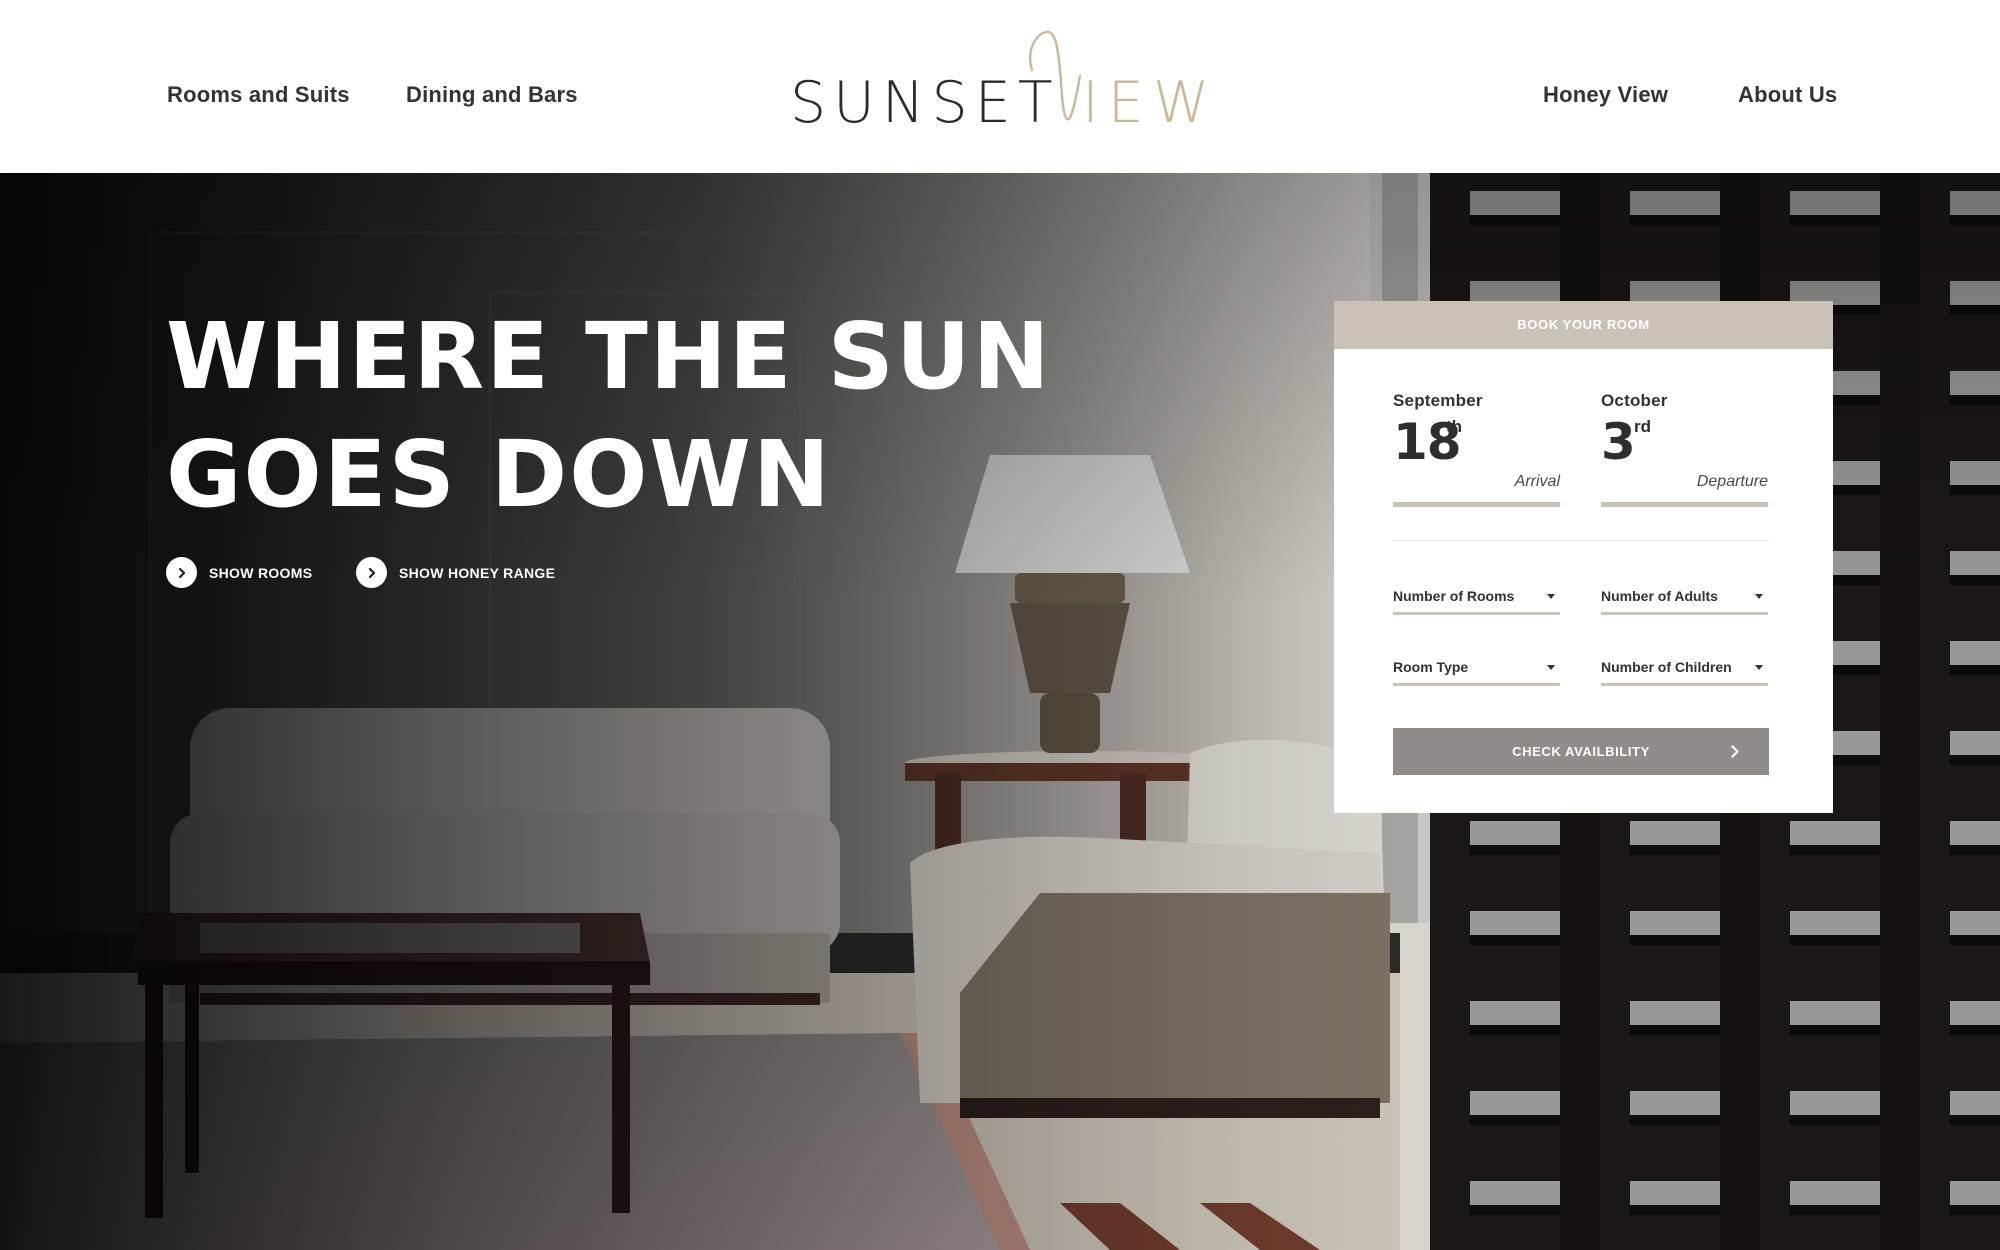  What do you see at coordinates (1055, 75) in the screenshot?
I see `logo-script-v-icon` at bounding box center [1055, 75].